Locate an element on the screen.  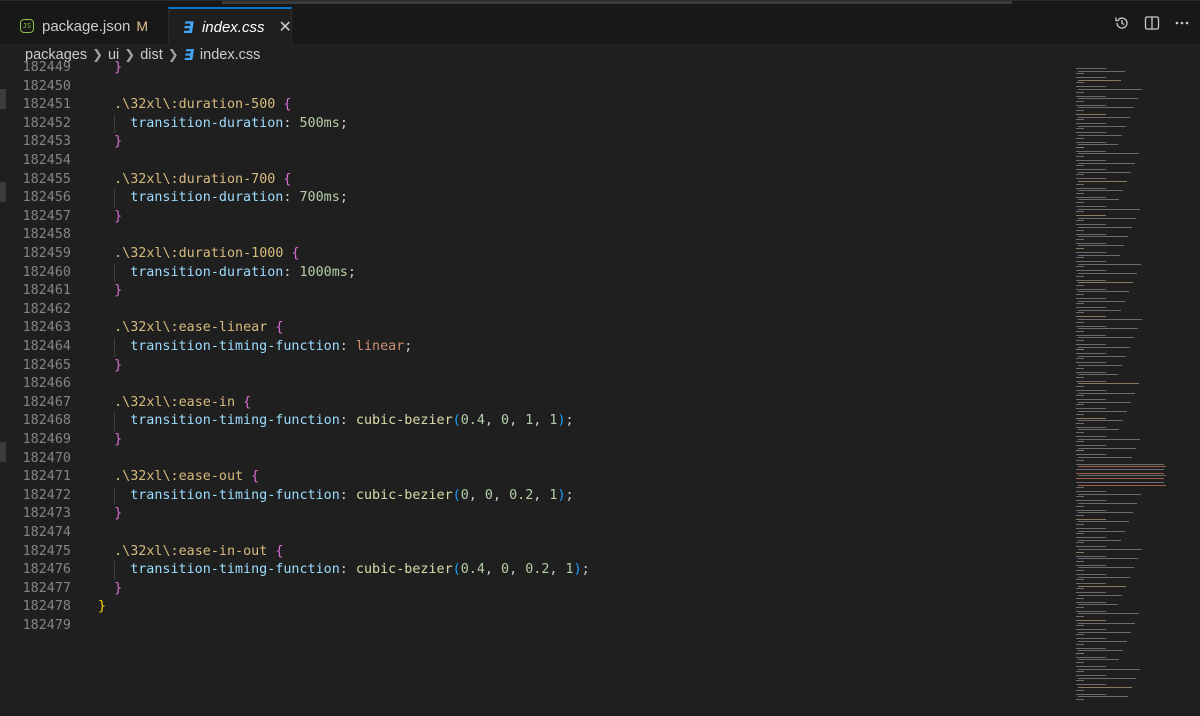
code-line: 182475 .\32xl\:ease-in-out { is located at coordinates (535, 552).